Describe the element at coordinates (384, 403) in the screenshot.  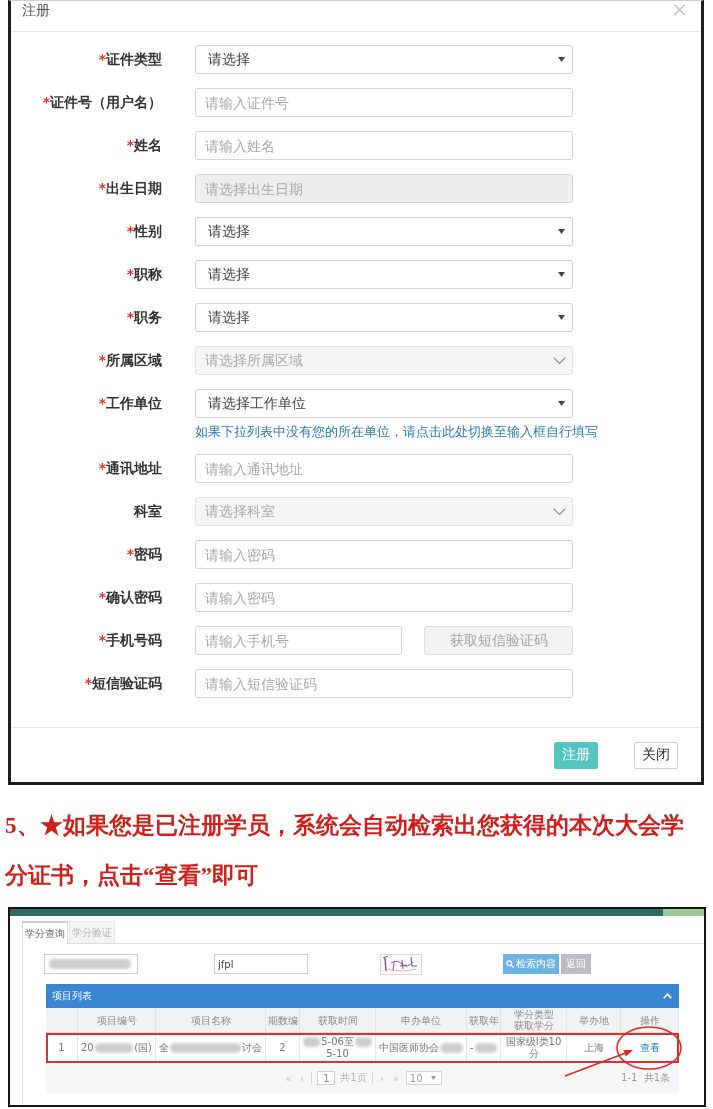
I see `select-dropdown: 请选择工作单位` at that location.